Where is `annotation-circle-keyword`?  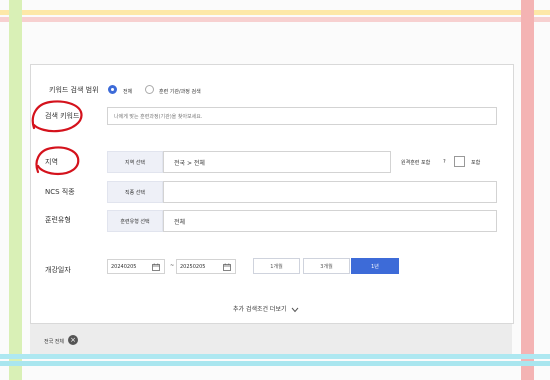 annotation-circle-keyword is located at coordinates (57, 116).